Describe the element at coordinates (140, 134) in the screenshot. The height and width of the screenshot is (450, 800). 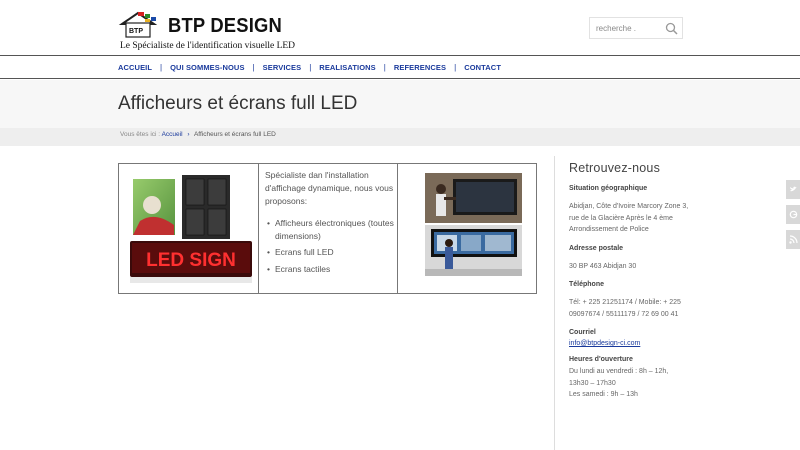
I see `breadcrumb-prefix: Vous êtes ici :` at that location.